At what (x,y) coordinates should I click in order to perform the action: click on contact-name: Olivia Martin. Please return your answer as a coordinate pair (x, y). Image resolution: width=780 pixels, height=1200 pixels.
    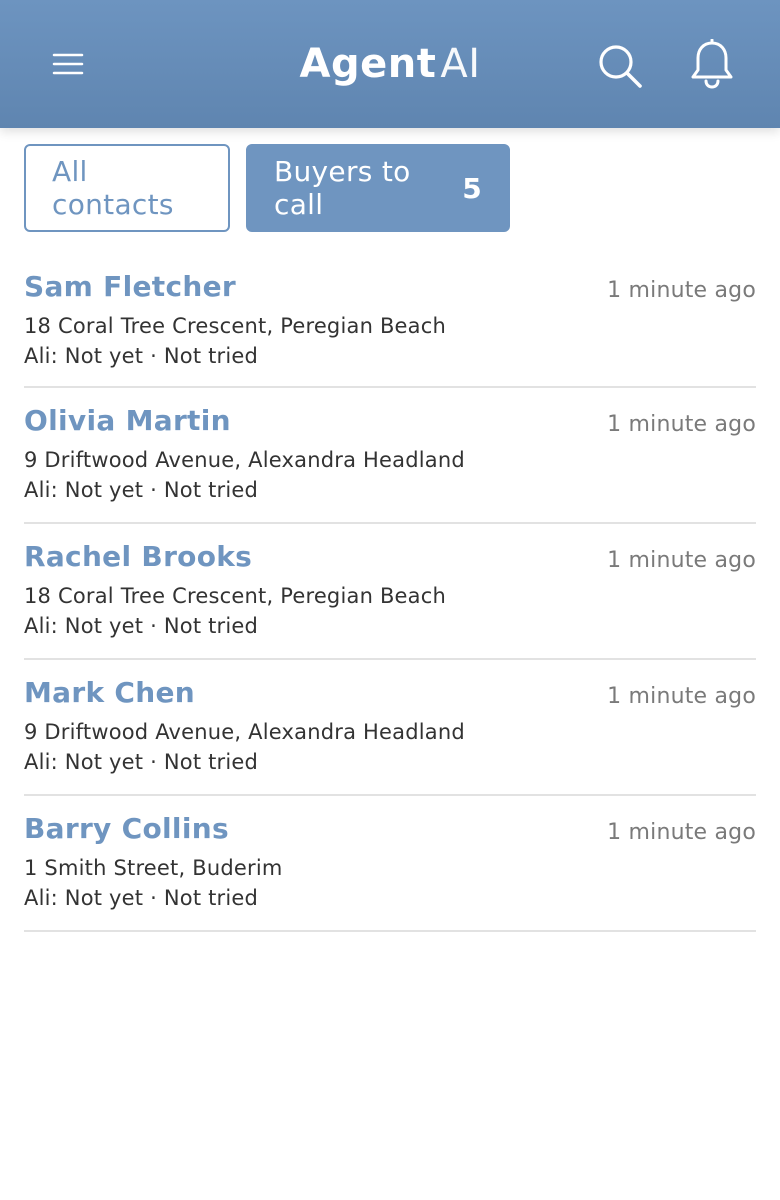
    Looking at the image, I should click on (127, 420).